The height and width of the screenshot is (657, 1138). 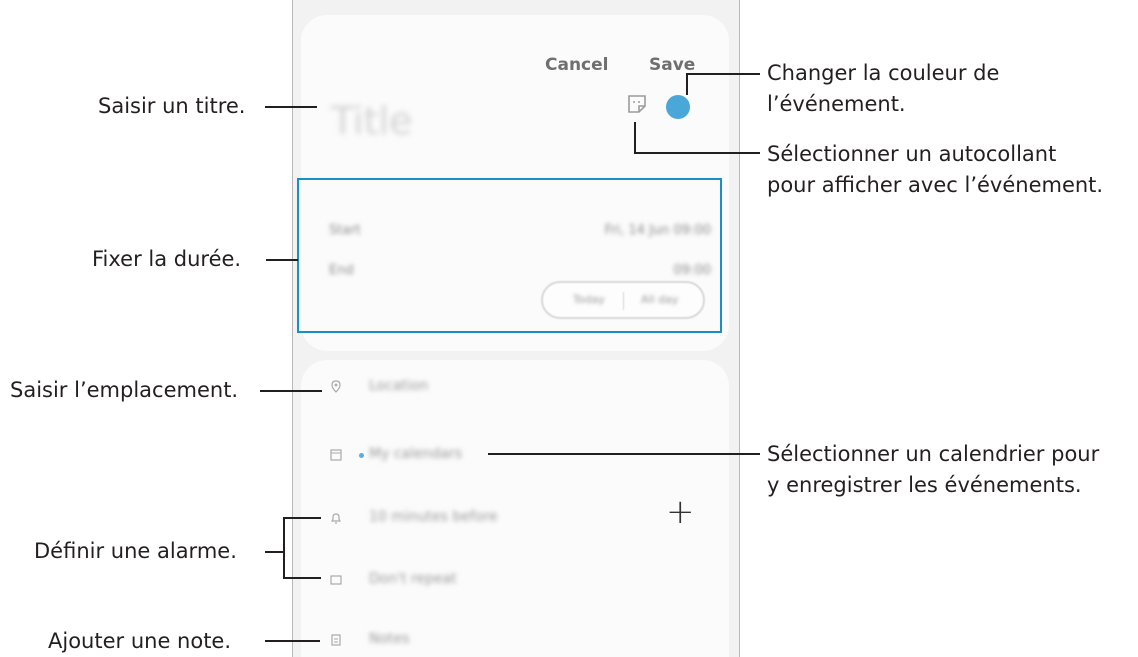 What do you see at coordinates (680, 512) in the screenshot?
I see `add-alarm-button: +` at bounding box center [680, 512].